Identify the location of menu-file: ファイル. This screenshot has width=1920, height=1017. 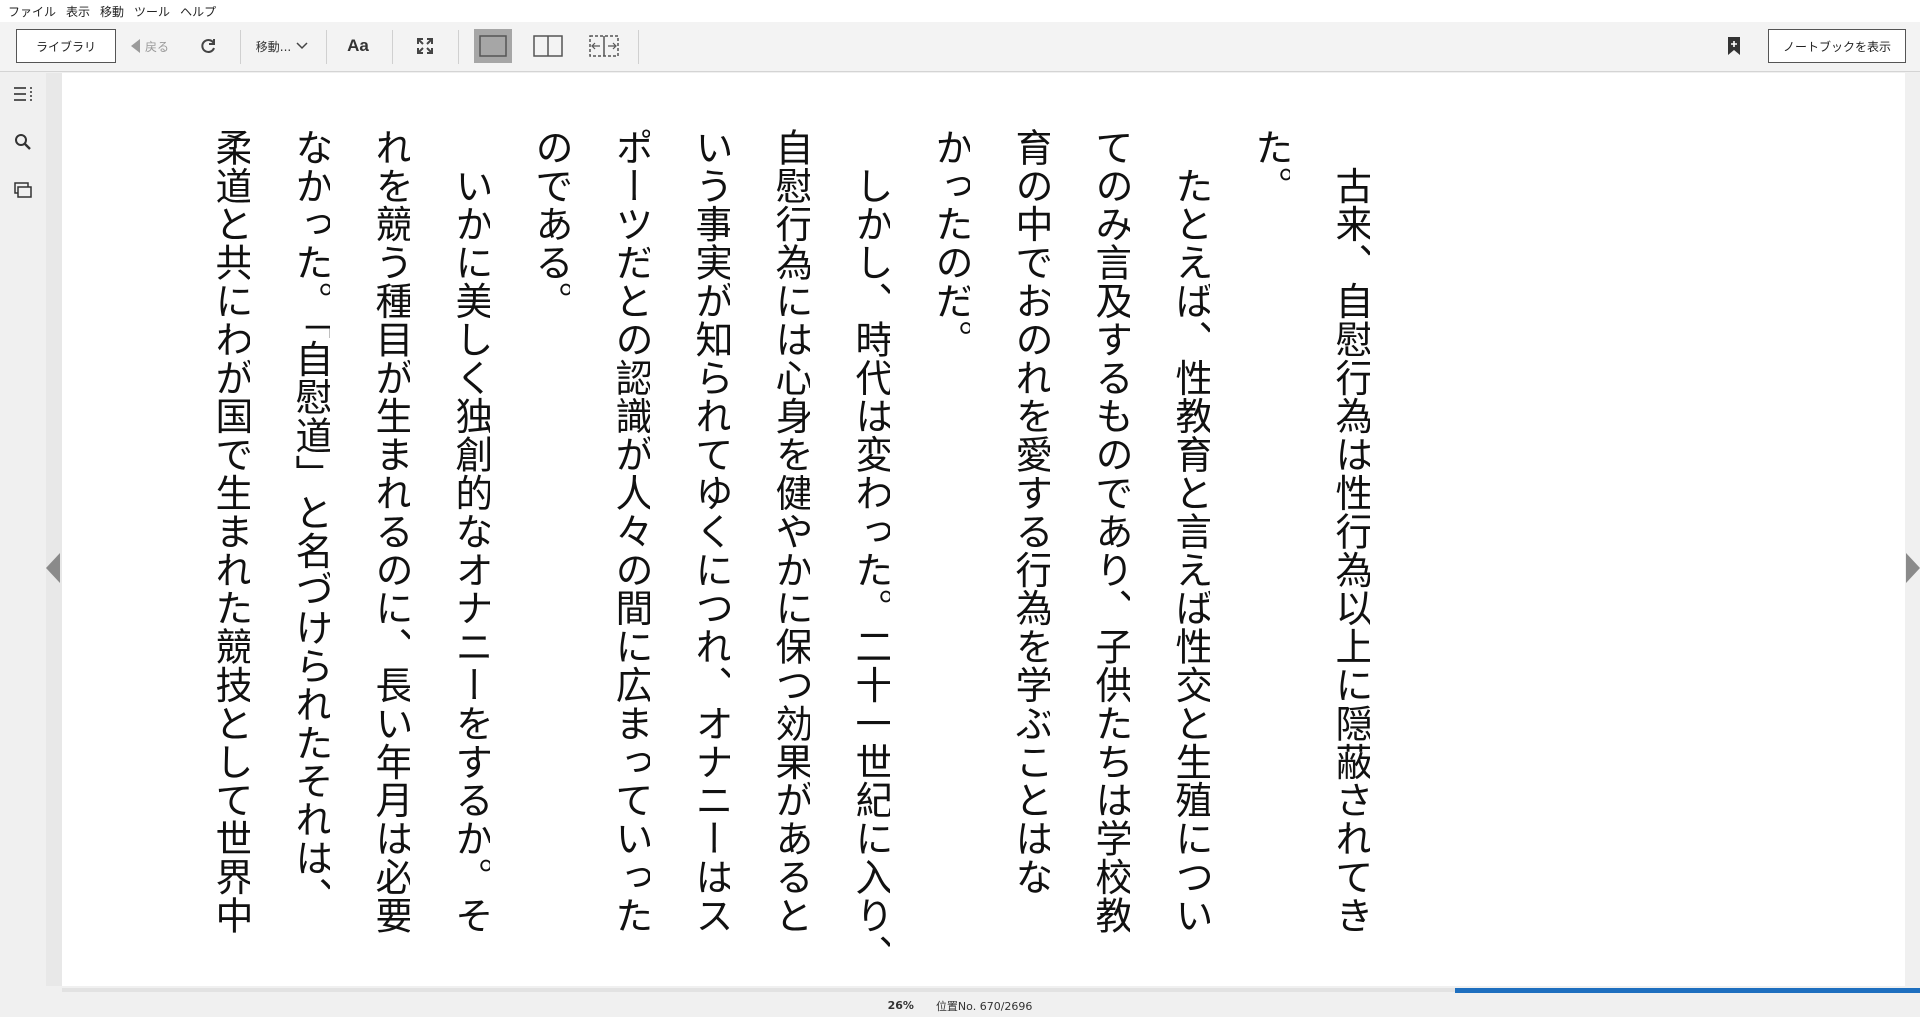
(35, 11).